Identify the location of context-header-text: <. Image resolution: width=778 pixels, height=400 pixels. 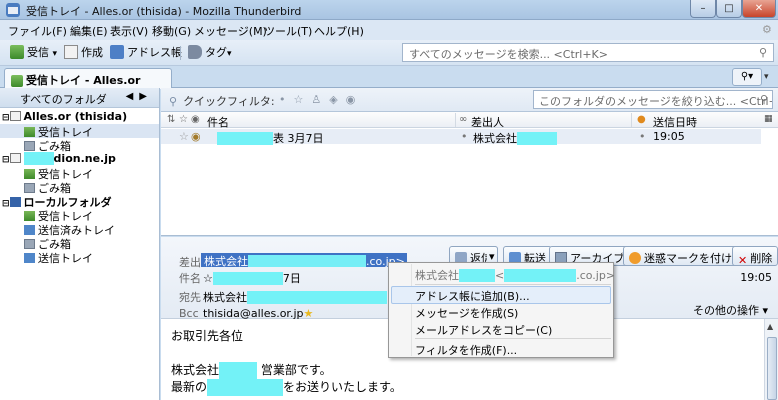
(500, 275).